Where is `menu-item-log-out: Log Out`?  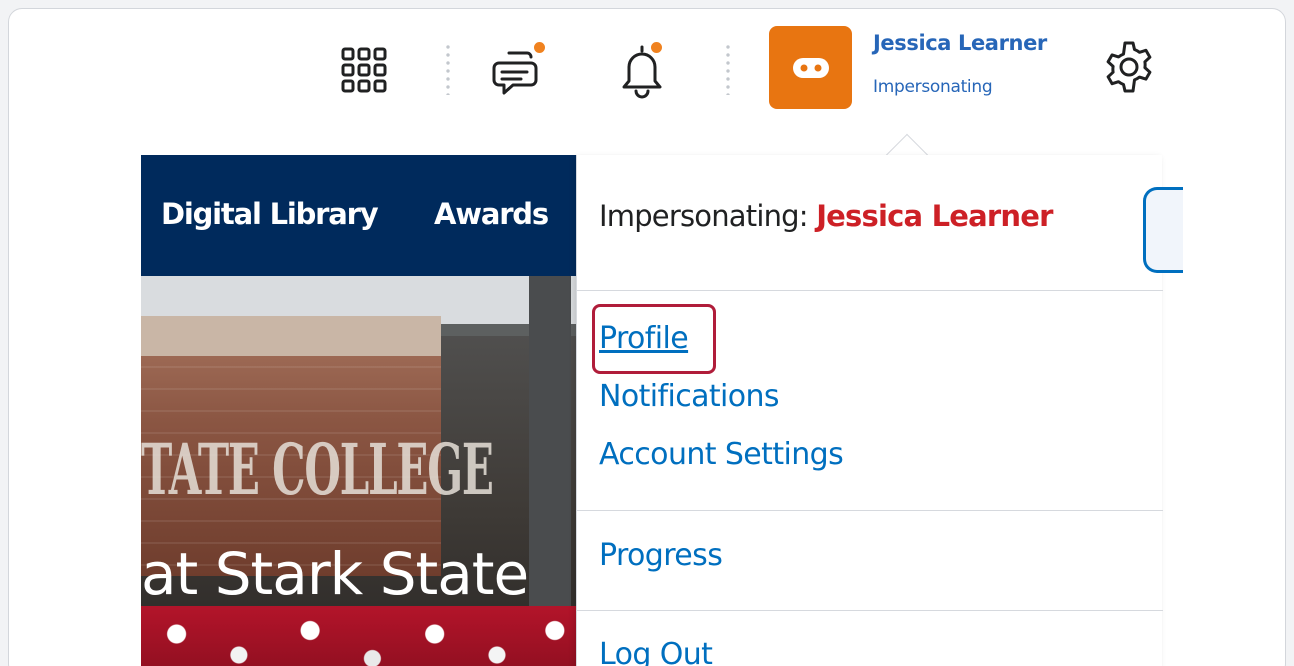 menu-item-log-out: Log Out is located at coordinates (656, 651).